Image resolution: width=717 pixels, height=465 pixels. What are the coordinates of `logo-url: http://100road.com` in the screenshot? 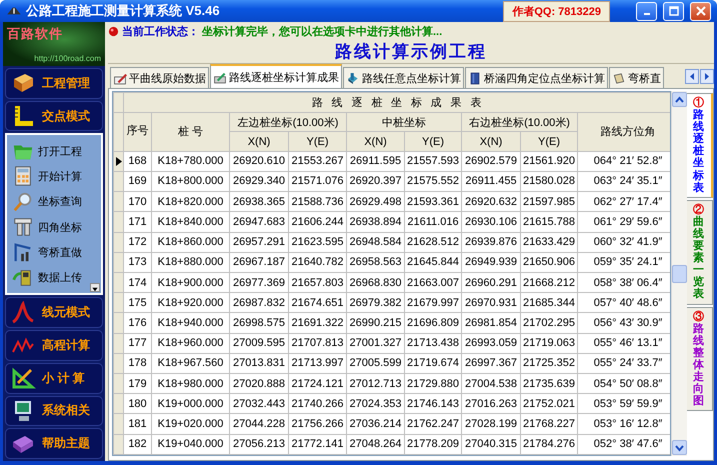 It's located at (67, 58).